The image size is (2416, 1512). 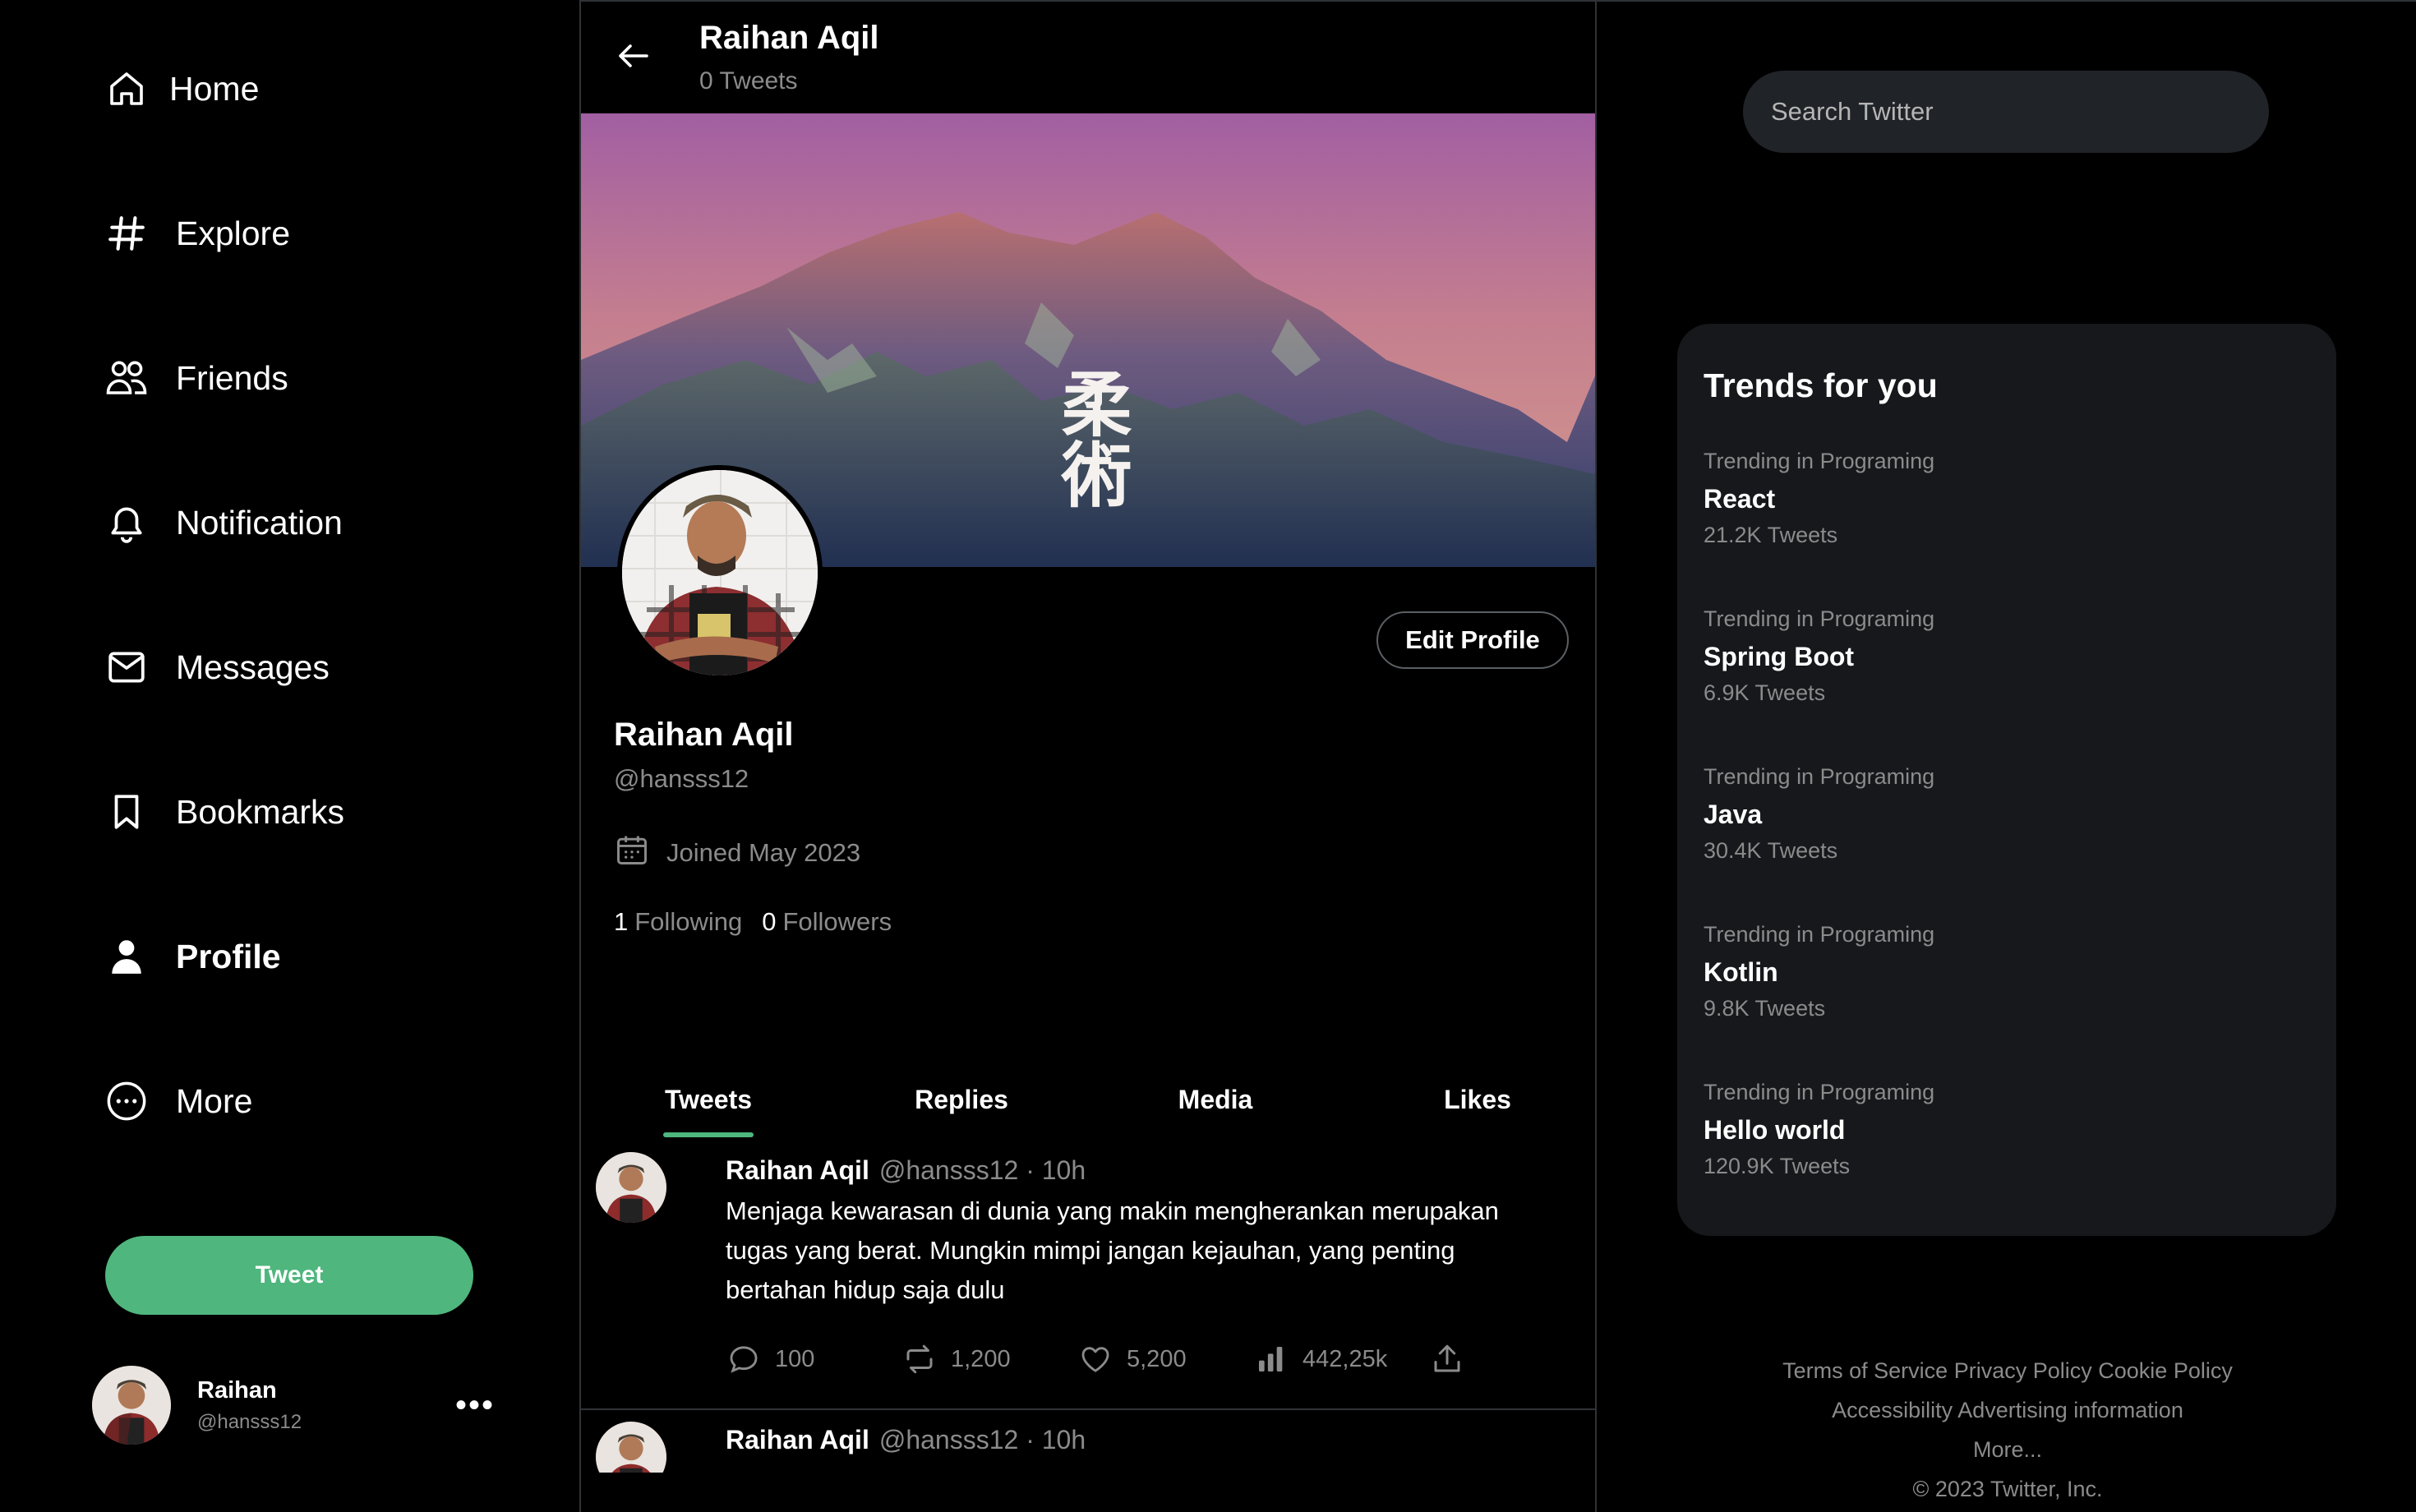 What do you see at coordinates (720, 572) in the screenshot?
I see `profile-avatar` at bounding box center [720, 572].